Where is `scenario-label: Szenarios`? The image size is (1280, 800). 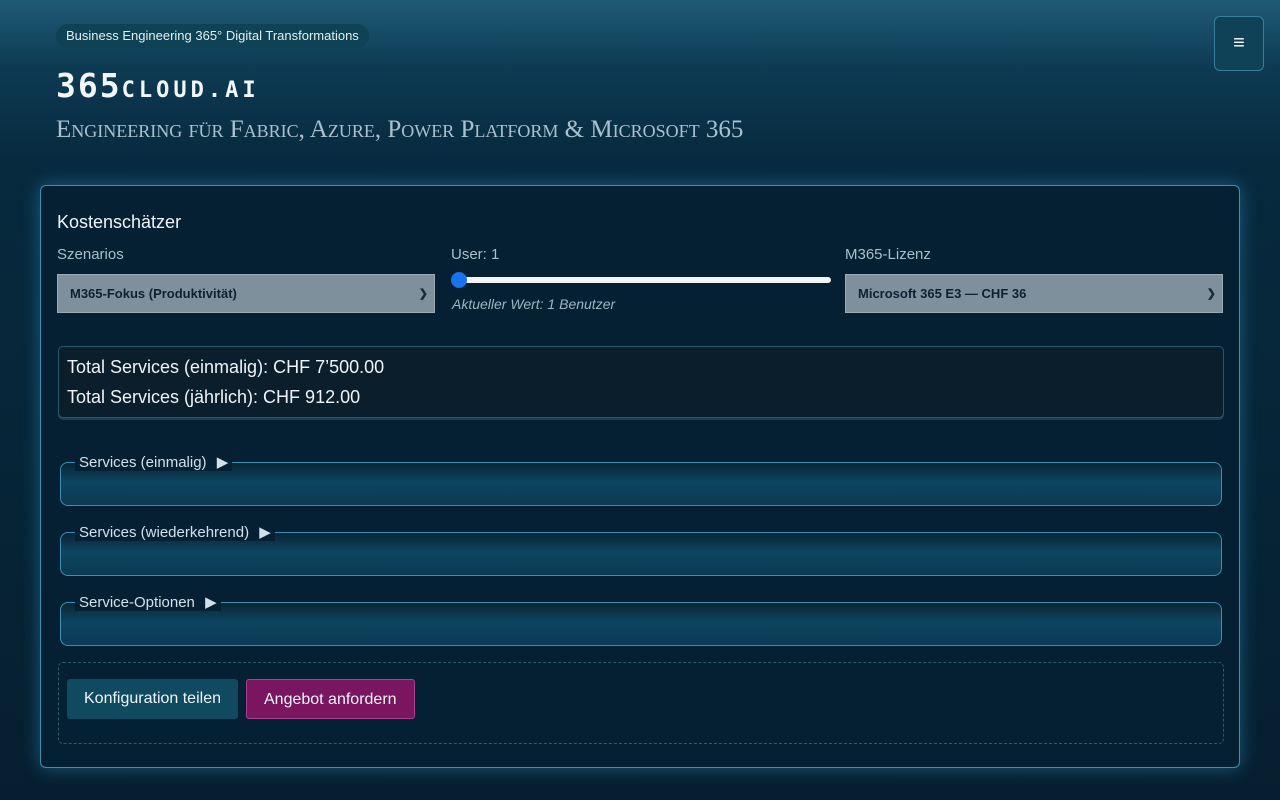
scenario-label: Szenarios is located at coordinates (90, 254).